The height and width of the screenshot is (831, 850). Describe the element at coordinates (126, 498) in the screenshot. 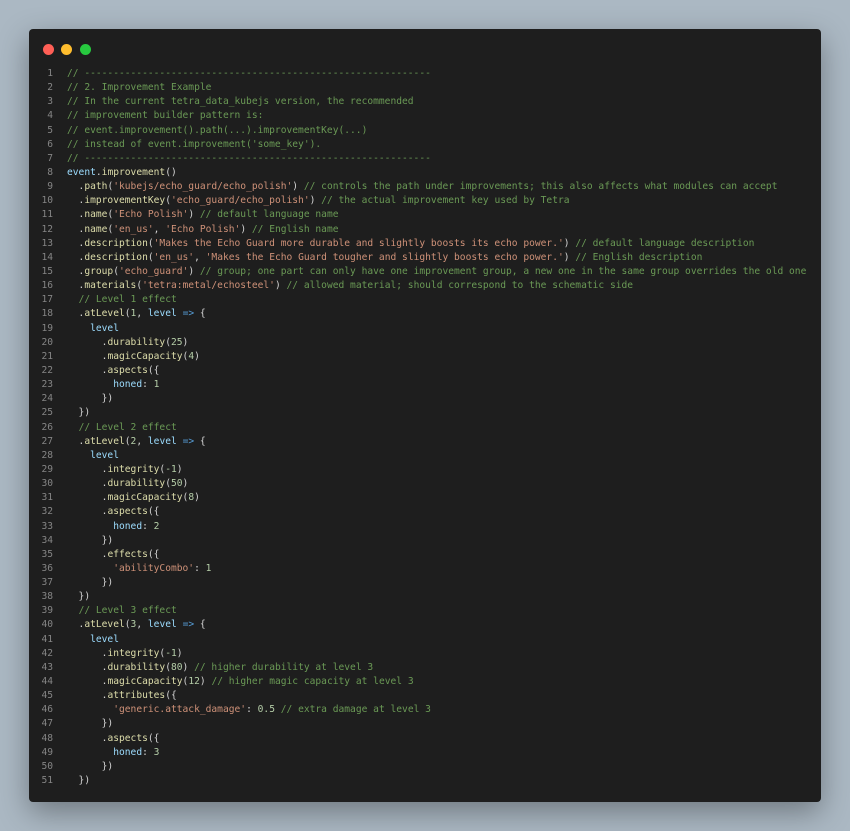

I see `line-content: .magicCapacity(8)` at that location.